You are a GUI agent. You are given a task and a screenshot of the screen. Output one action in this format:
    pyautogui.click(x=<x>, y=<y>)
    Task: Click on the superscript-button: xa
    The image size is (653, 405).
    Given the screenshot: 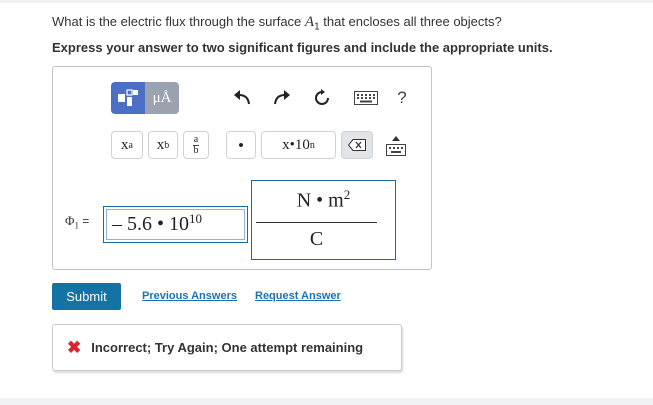 What is the action you would take?
    pyautogui.click(x=127, y=145)
    